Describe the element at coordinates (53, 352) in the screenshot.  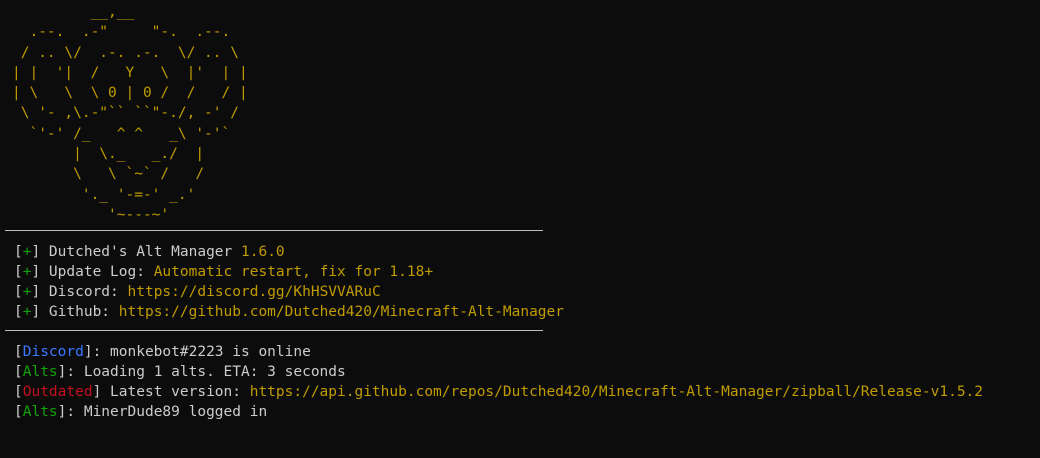
I see `log-tag-discord: Discord` at that location.